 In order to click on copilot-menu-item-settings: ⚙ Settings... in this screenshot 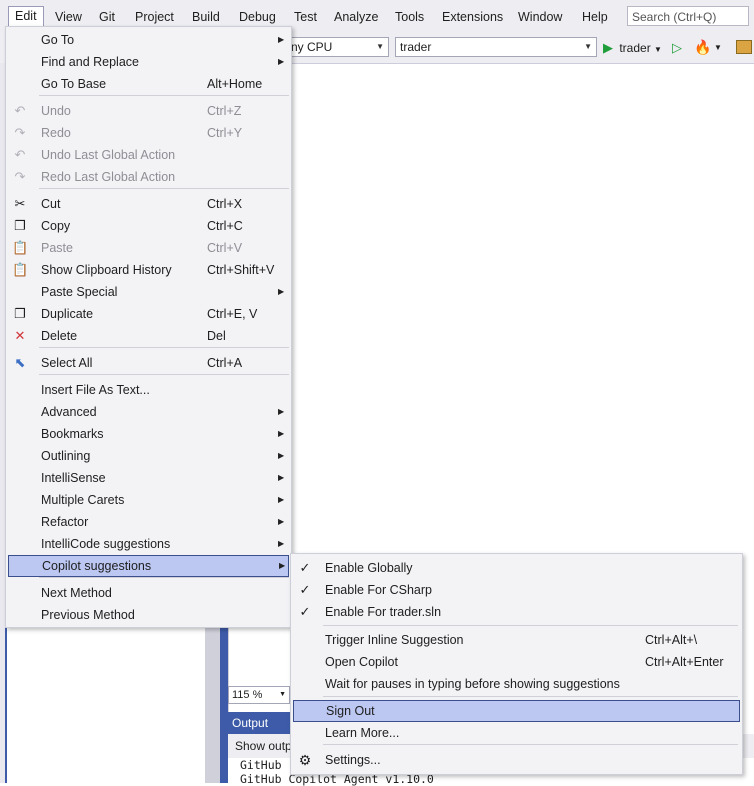, I will do `click(516, 760)`.